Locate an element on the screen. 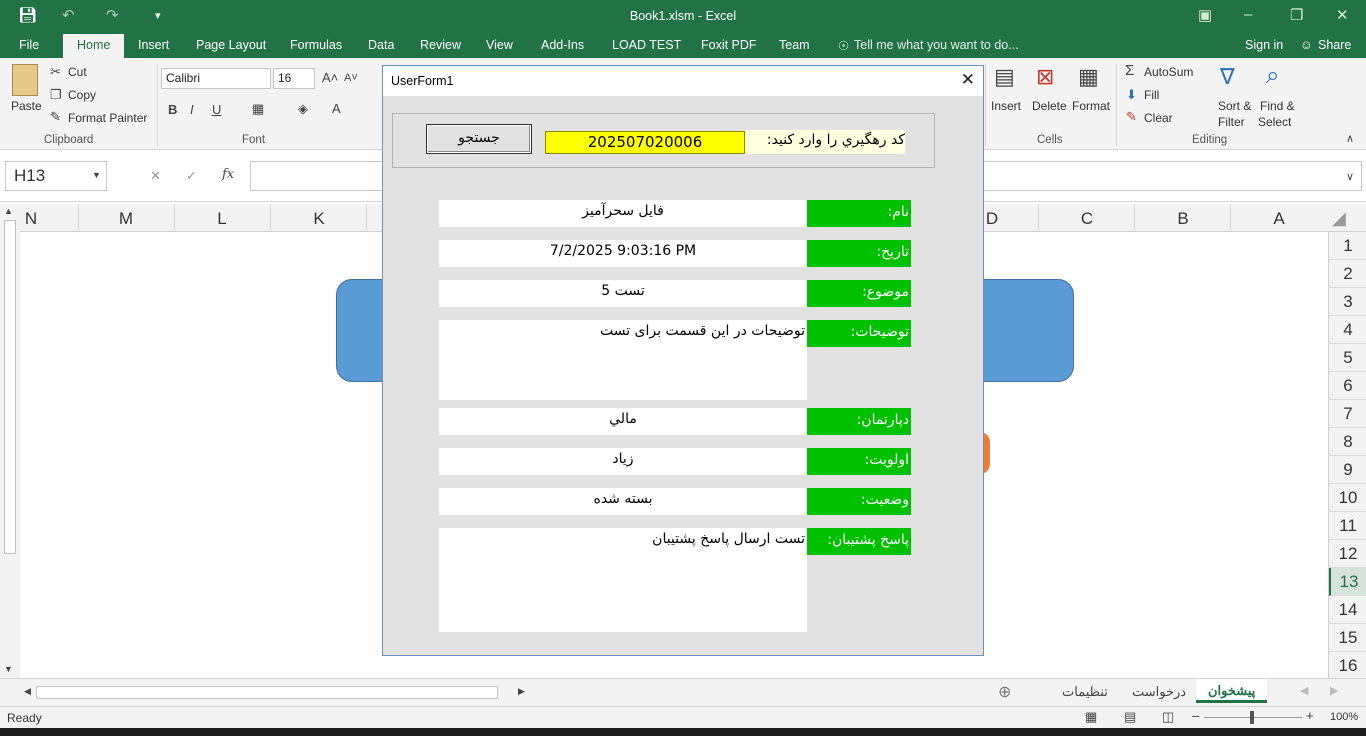  row-header: 1 is located at coordinates (1347, 246).